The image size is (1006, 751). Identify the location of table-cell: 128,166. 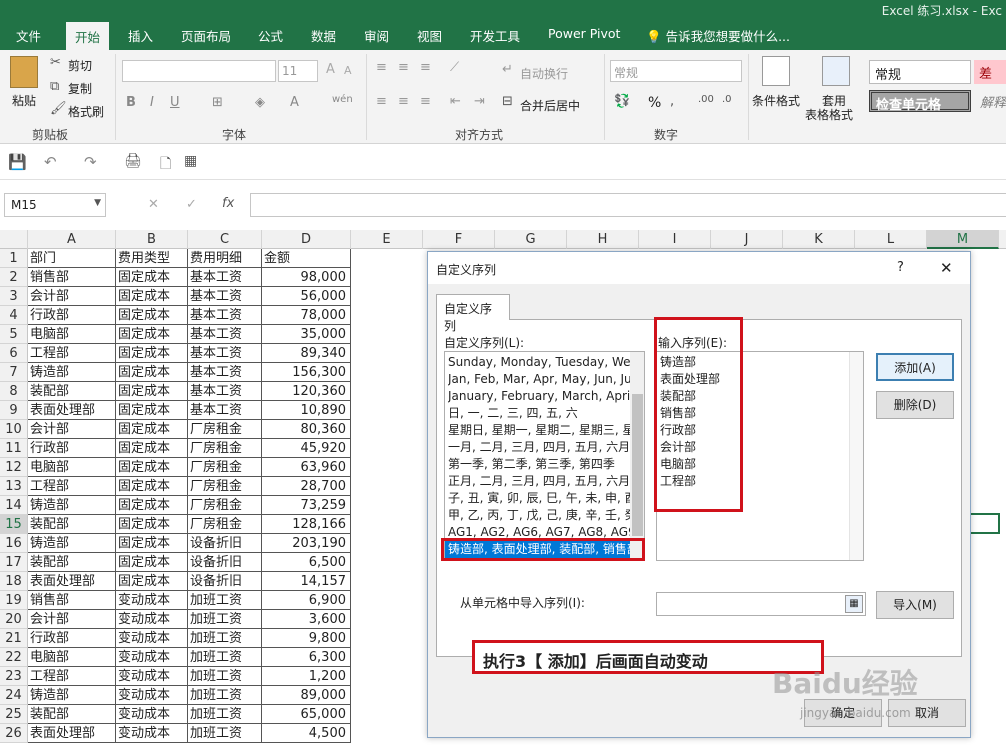
(306, 524).